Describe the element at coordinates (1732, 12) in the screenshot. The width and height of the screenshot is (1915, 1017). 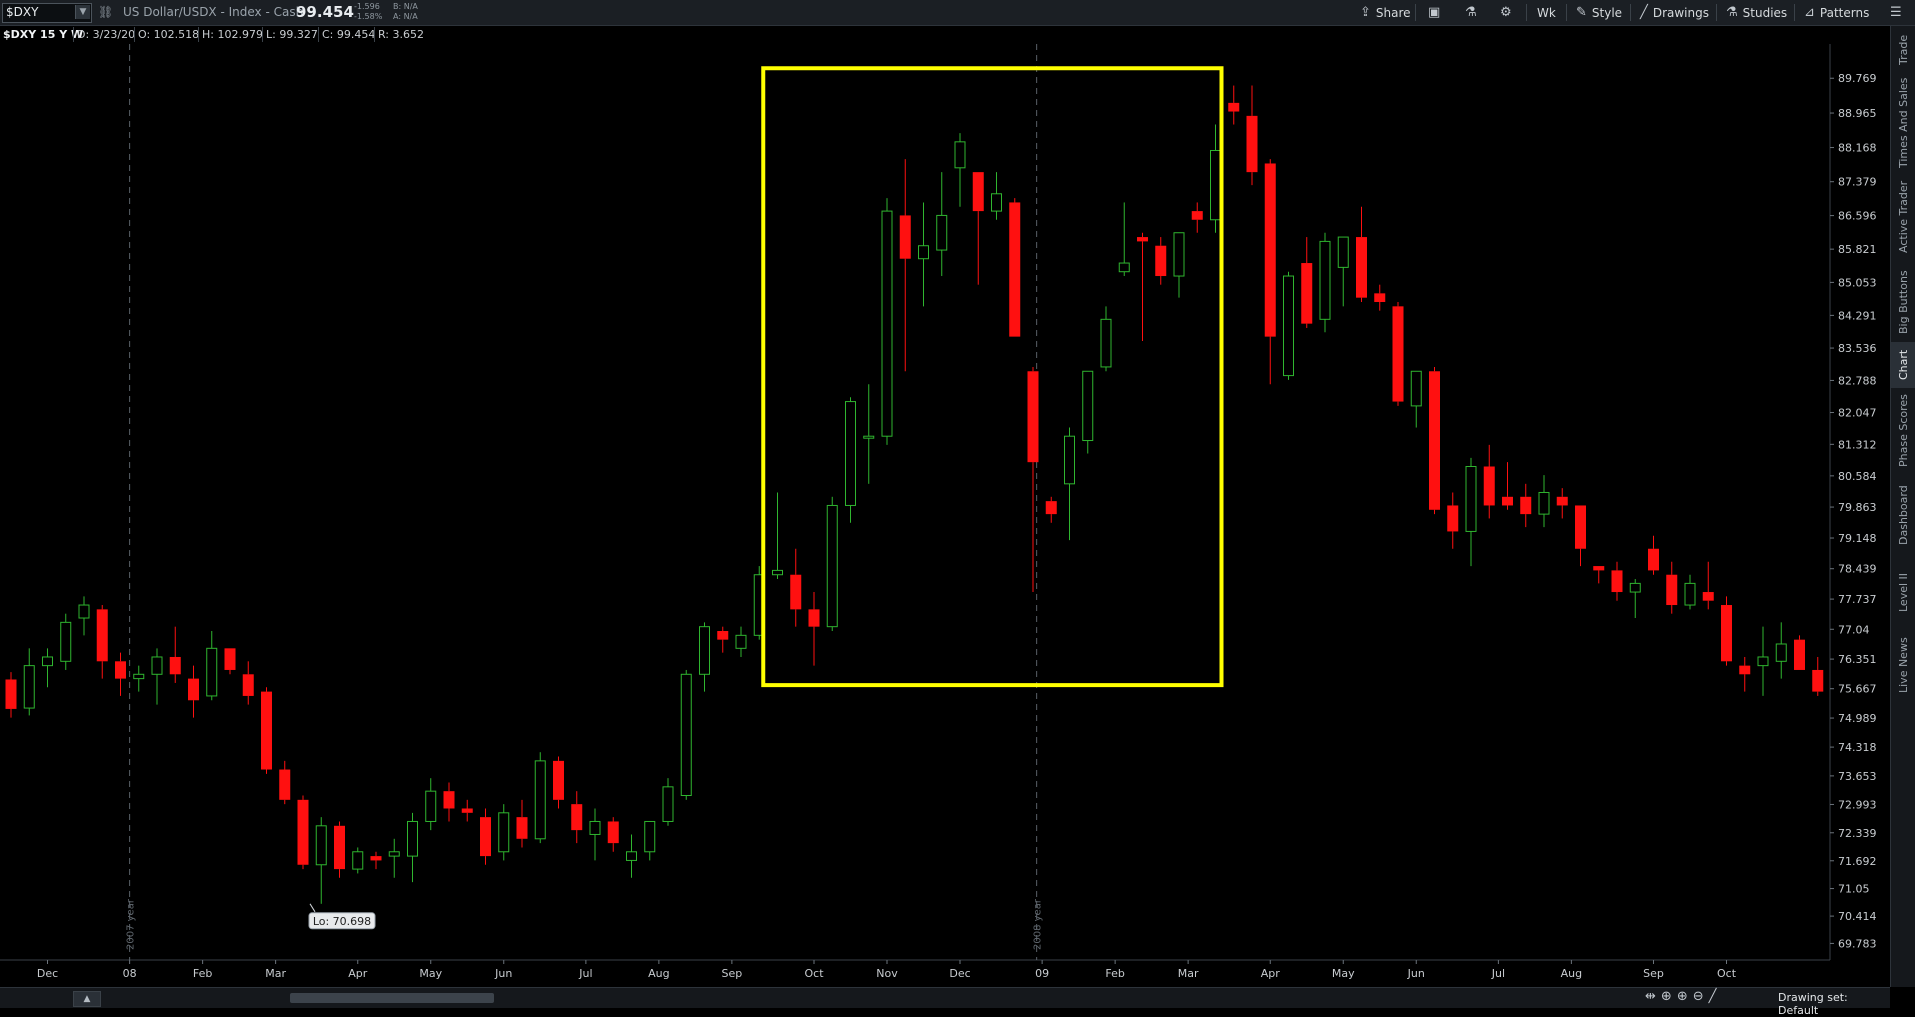
I see `studies-flask-icon: ⚗` at that location.